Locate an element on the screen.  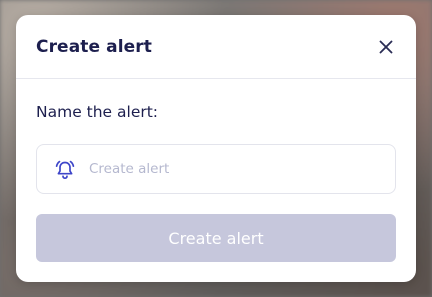
alert-name-field is located at coordinates (216, 169).